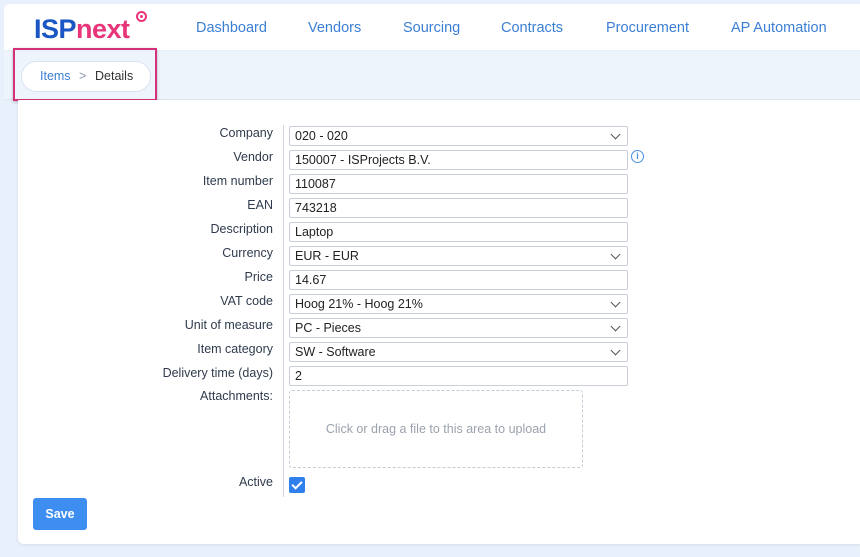 The width and height of the screenshot is (860, 557). I want to click on label-currency: Currency, so click(247, 253).